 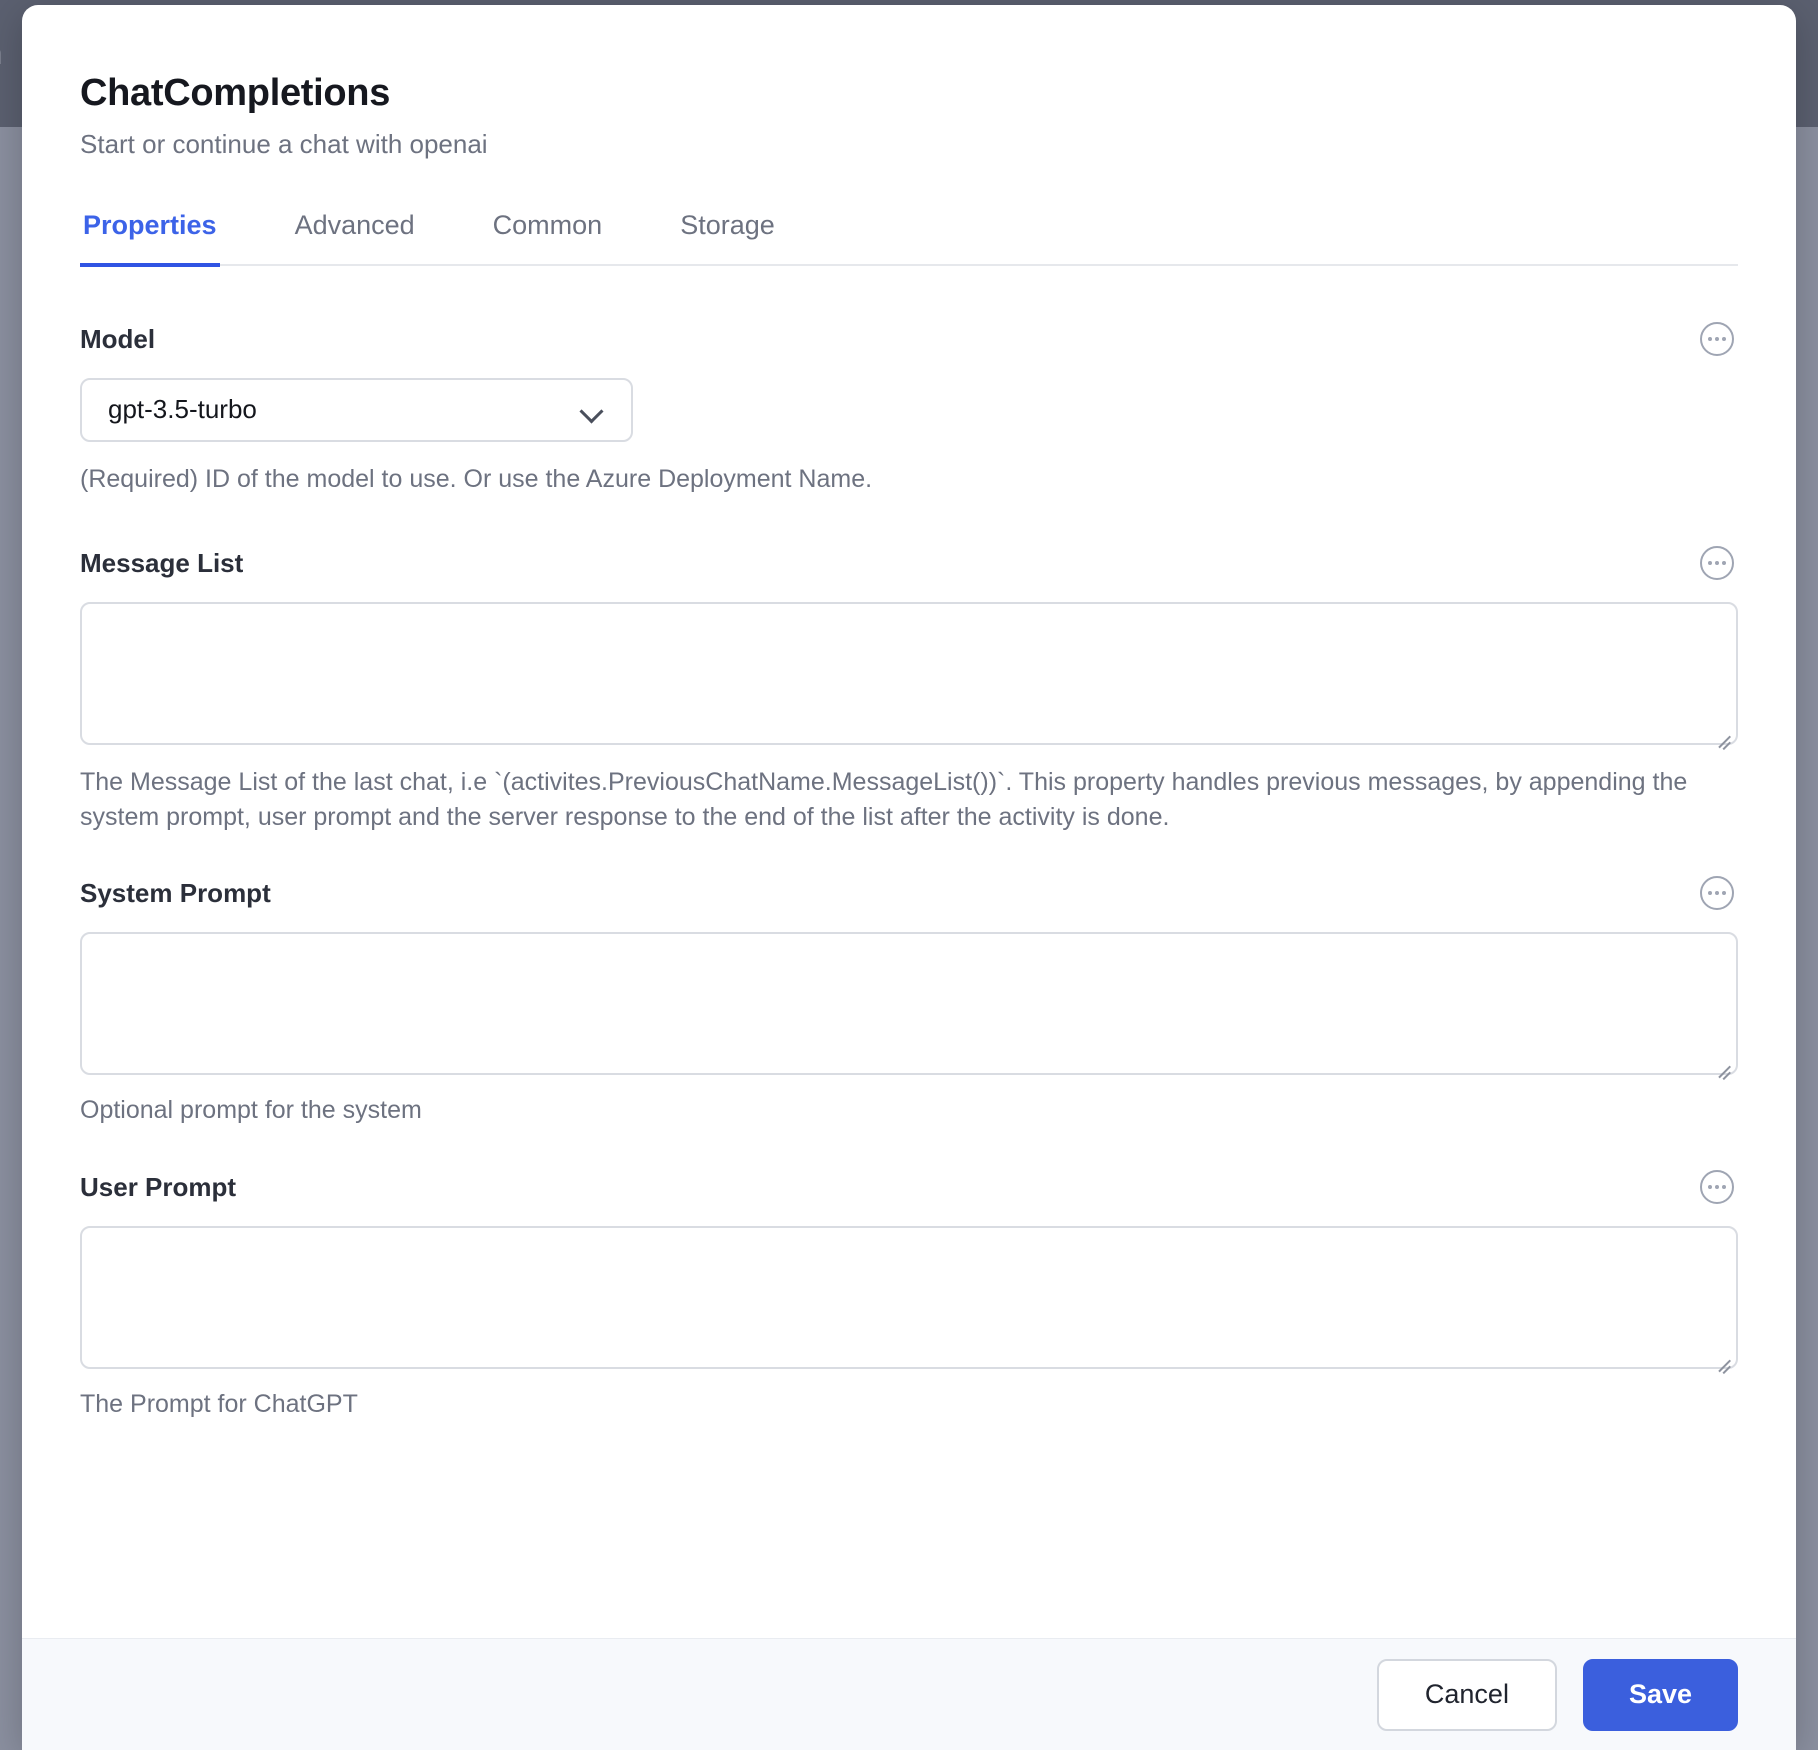 I want to click on chevron-down-icon, so click(x=592, y=409).